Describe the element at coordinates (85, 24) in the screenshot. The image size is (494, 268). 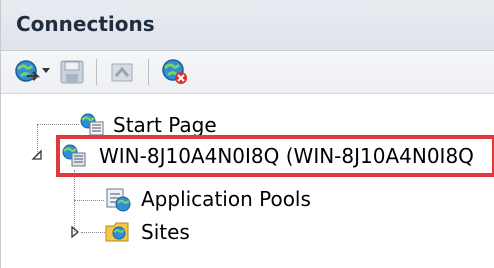
I see `pane-title: Connections` at that location.